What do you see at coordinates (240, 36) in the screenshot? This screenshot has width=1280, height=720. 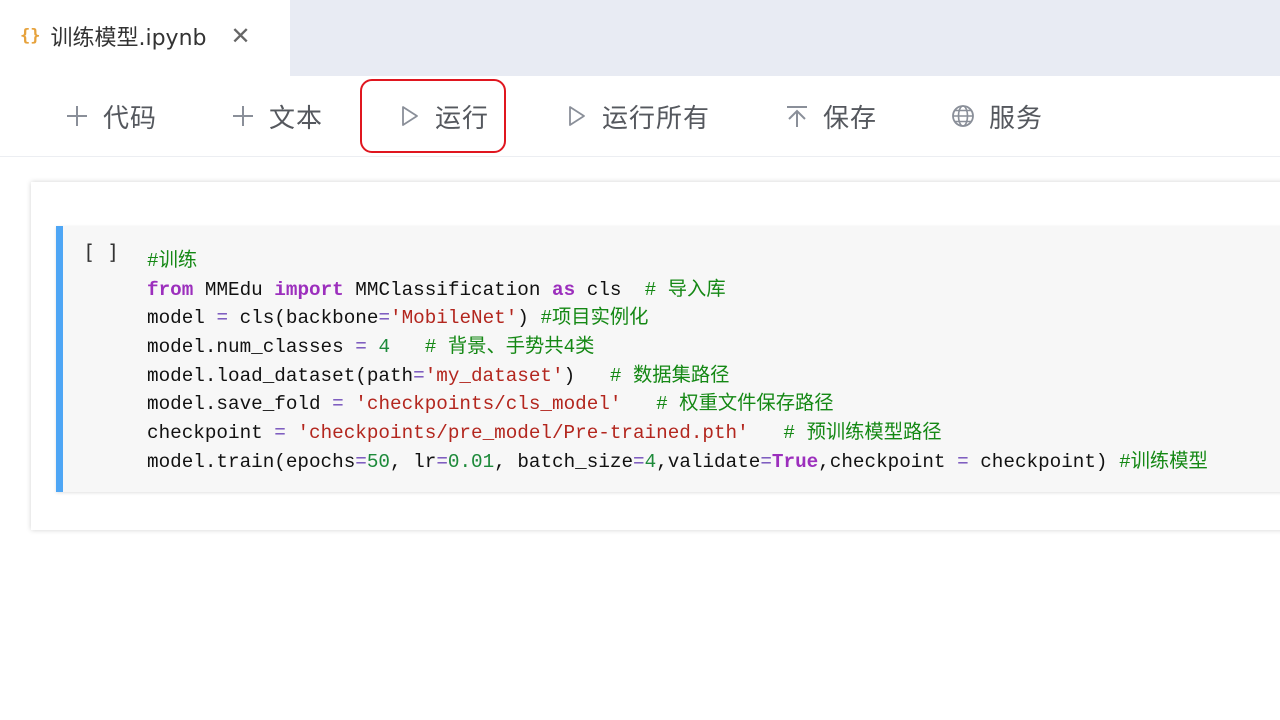 I see `close-icon: ✕` at bounding box center [240, 36].